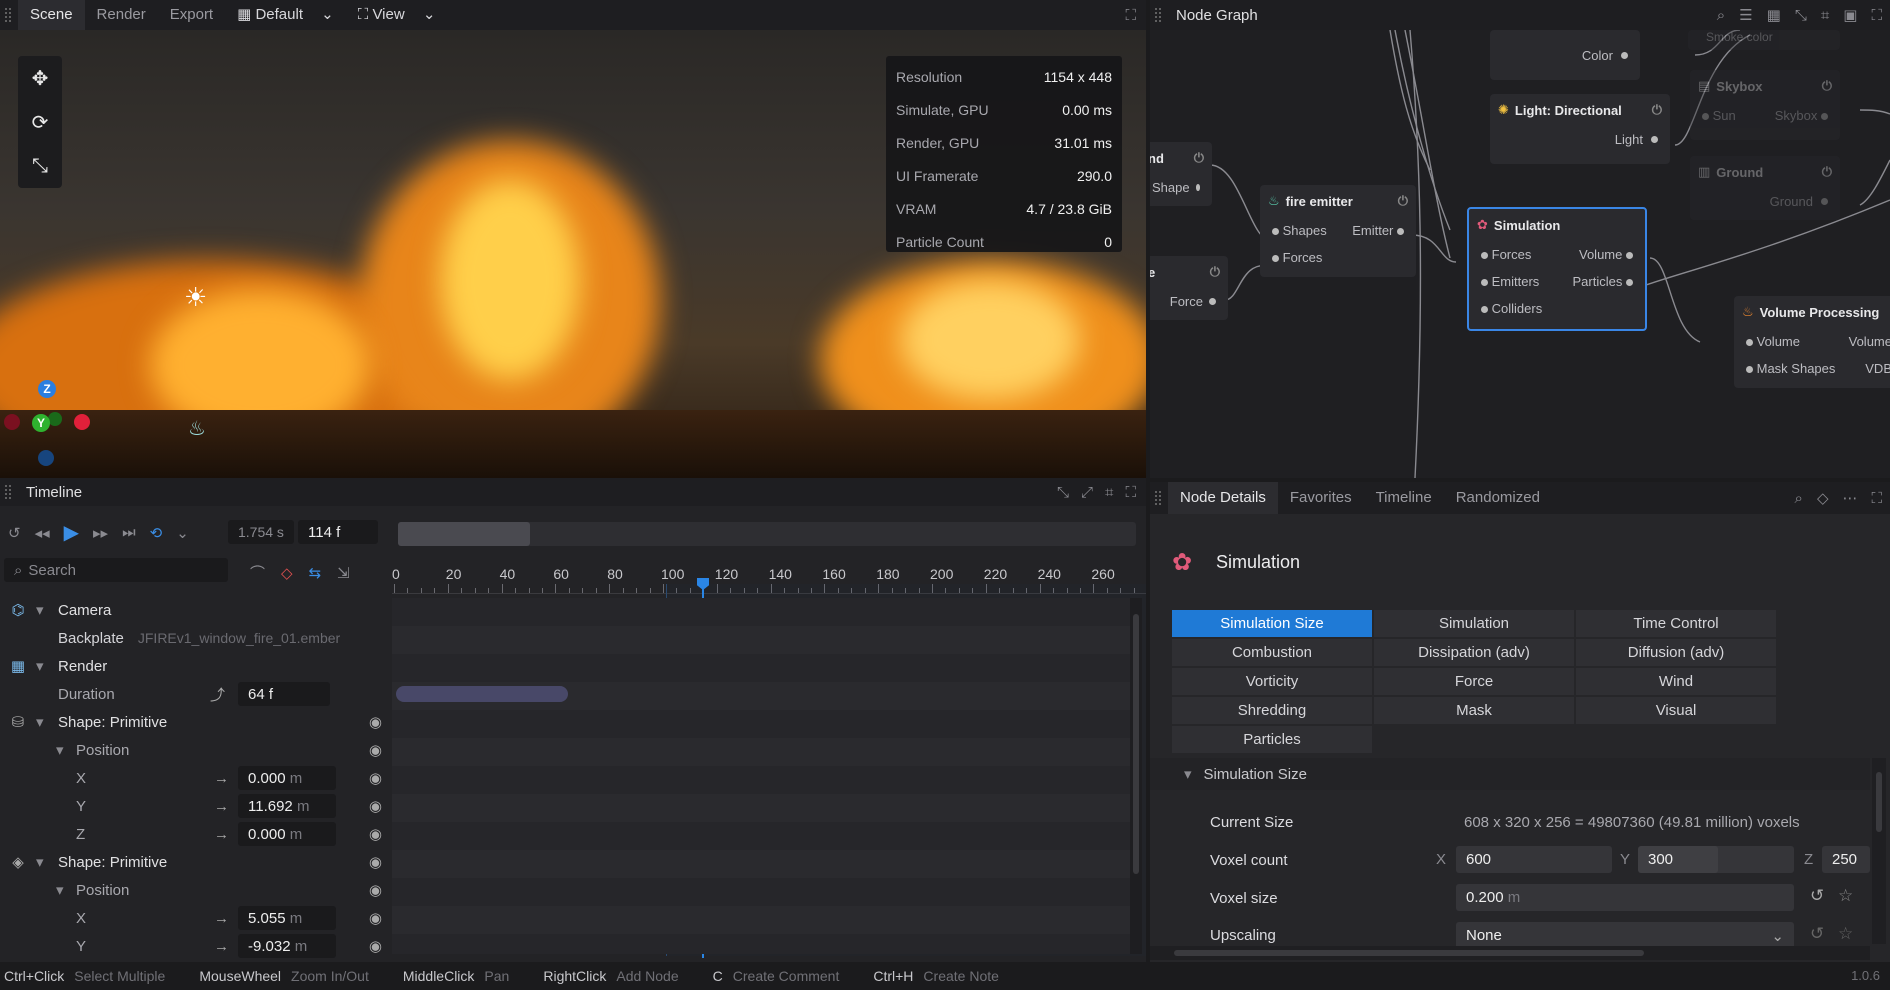 This screenshot has width=1890, height=990. What do you see at coordinates (129, 532) in the screenshot?
I see `fast-forward-icon: ⏭` at bounding box center [129, 532].